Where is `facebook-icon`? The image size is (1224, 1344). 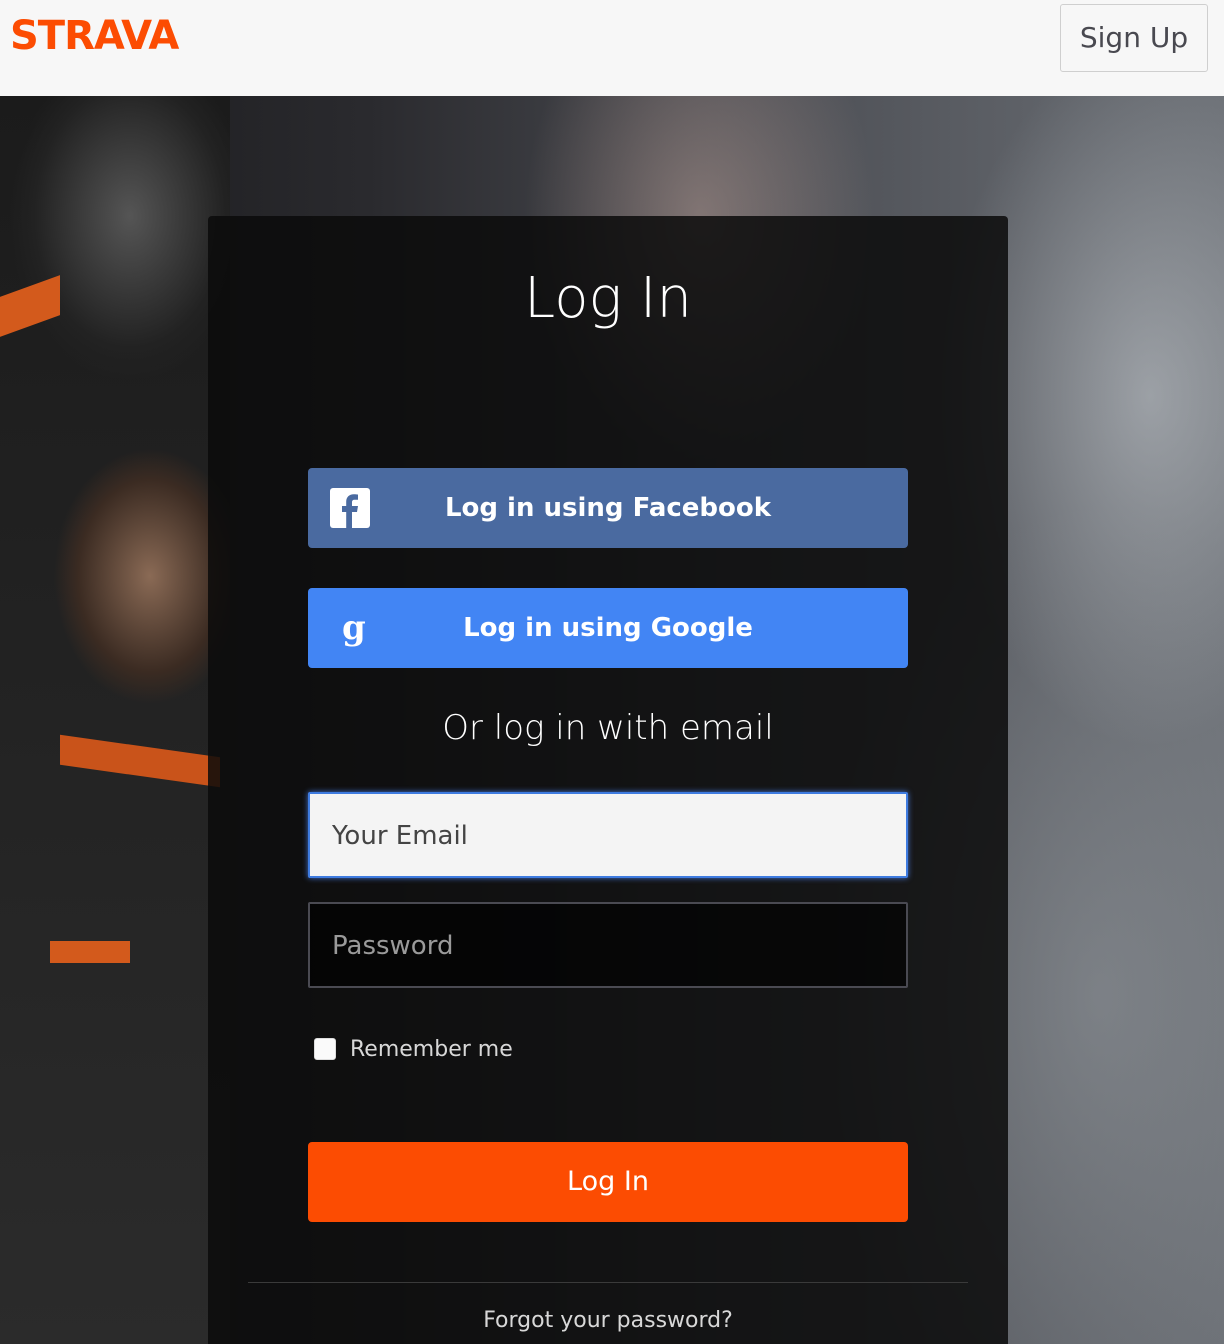
facebook-icon is located at coordinates (350, 508).